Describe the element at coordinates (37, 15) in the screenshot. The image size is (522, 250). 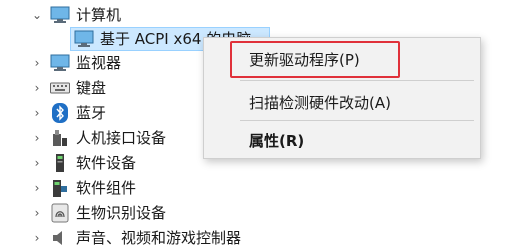
I see `chevron-down-icon: ⌄` at that location.